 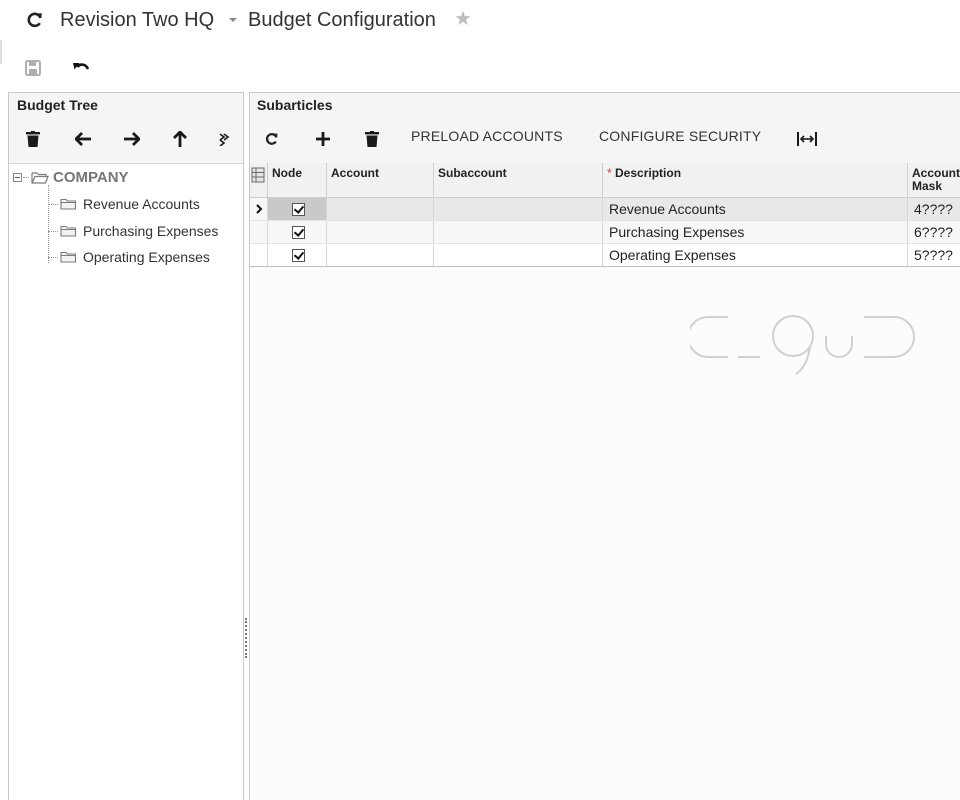 What do you see at coordinates (934, 232) in the screenshot?
I see `cell-account-mask: 6????` at bounding box center [934, 232].